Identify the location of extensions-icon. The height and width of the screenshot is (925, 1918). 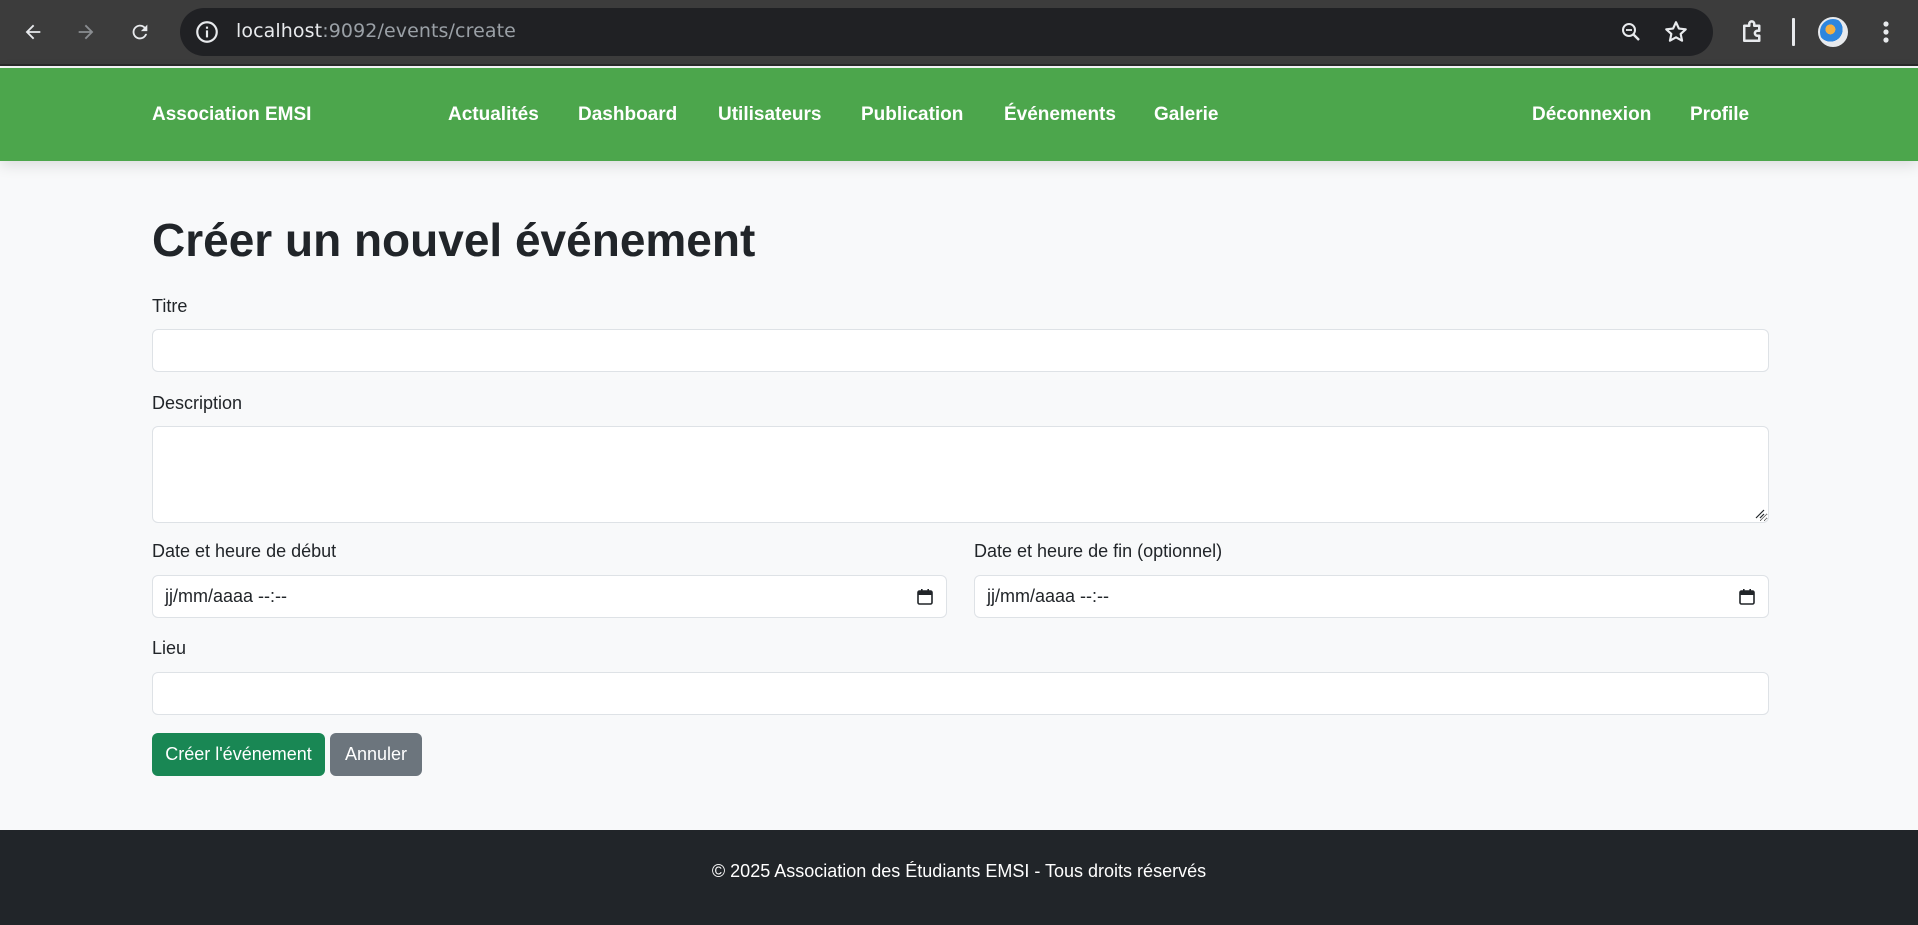
(1753, 32).